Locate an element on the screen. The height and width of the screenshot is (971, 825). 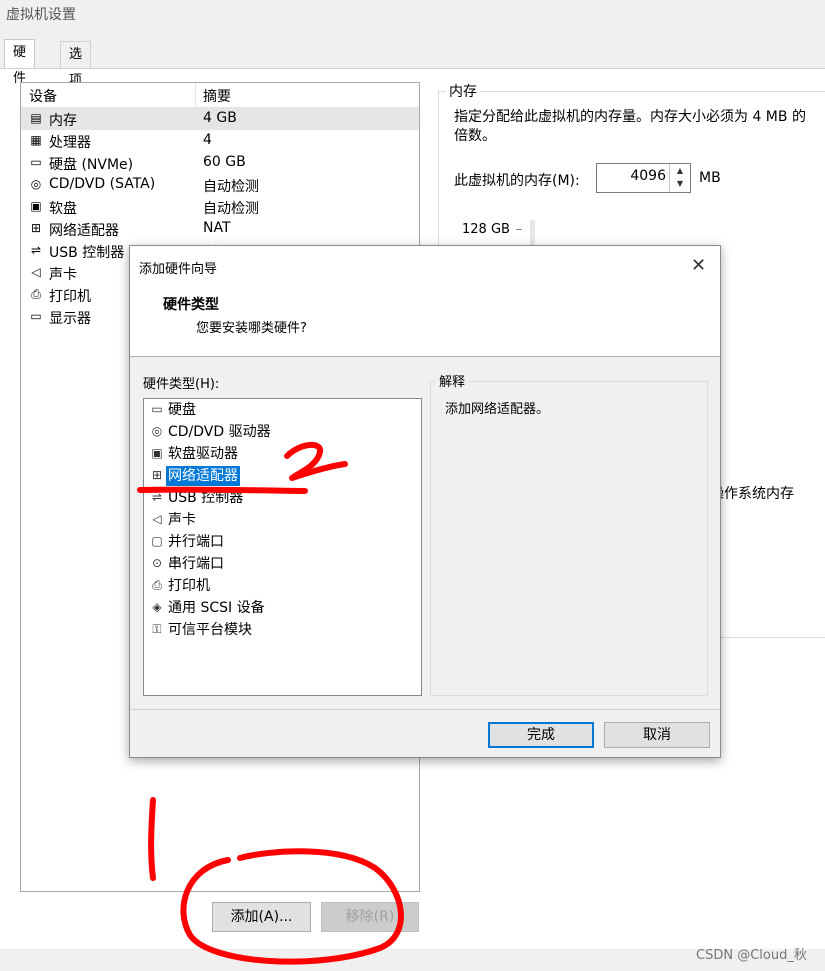
device-name: 显示器 is located at coordinates (70, 319).